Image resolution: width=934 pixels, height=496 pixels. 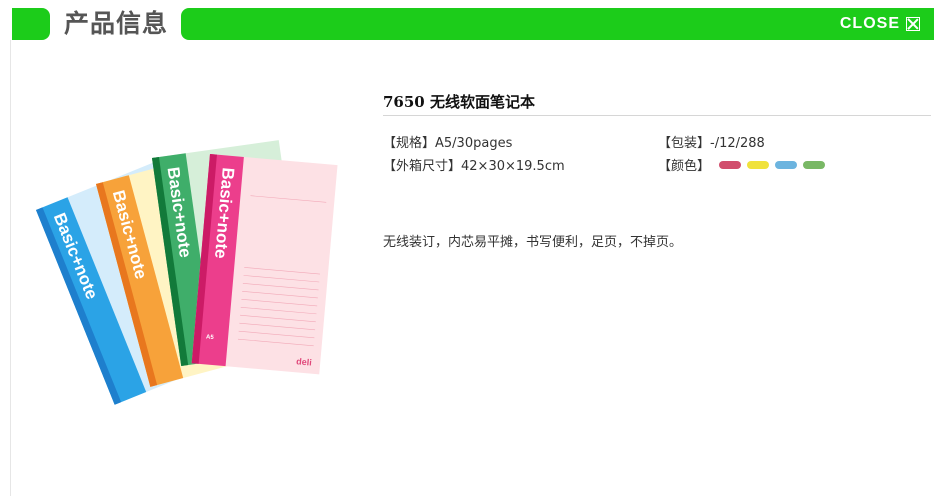 I want to click on page-left-border, so click(x=10, y=268).